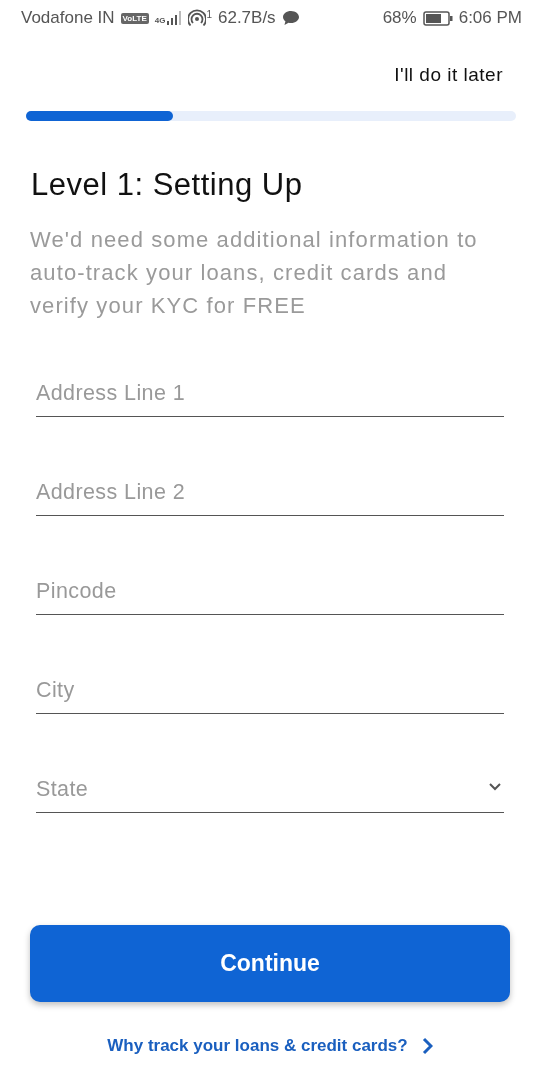 This screenshot has width=540, height=1080. Describe the element at coordinates (270, 485) in the screenshot. I see `input-field: Address Line 2` at that location.